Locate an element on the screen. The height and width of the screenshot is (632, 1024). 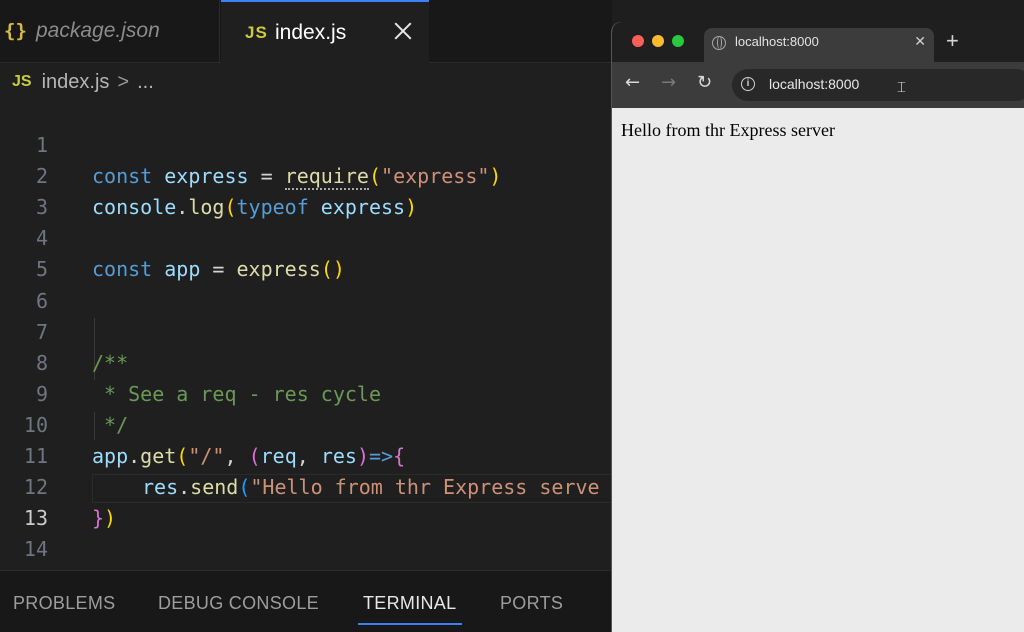
code-line-7: 7 /** is located at coordinates (306, 330).